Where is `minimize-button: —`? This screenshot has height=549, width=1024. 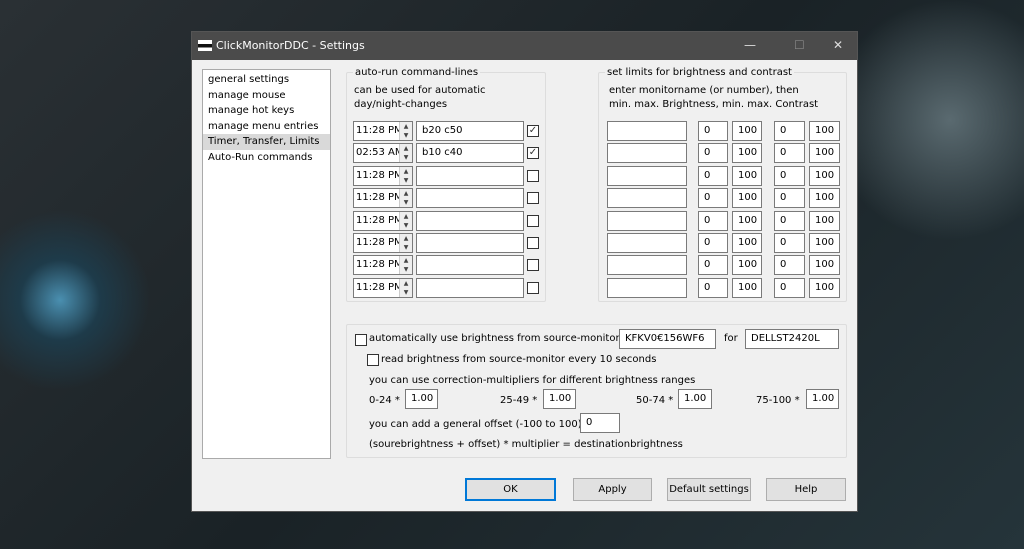 minimize-button: — is located at coordinates (750, 45).